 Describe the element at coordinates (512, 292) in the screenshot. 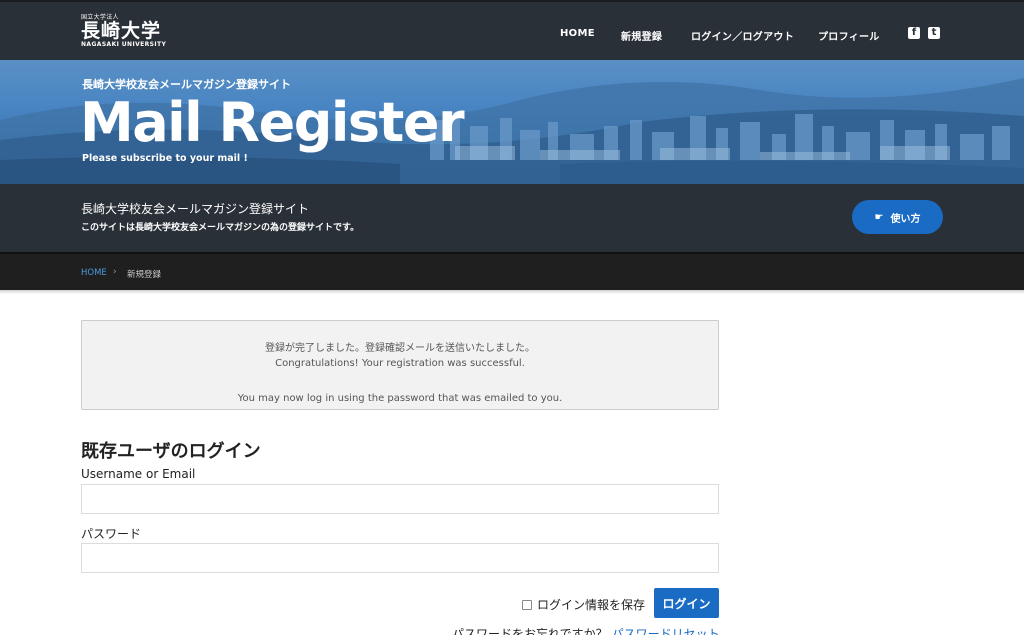

I see `breadcrumb-shadow` at that location.